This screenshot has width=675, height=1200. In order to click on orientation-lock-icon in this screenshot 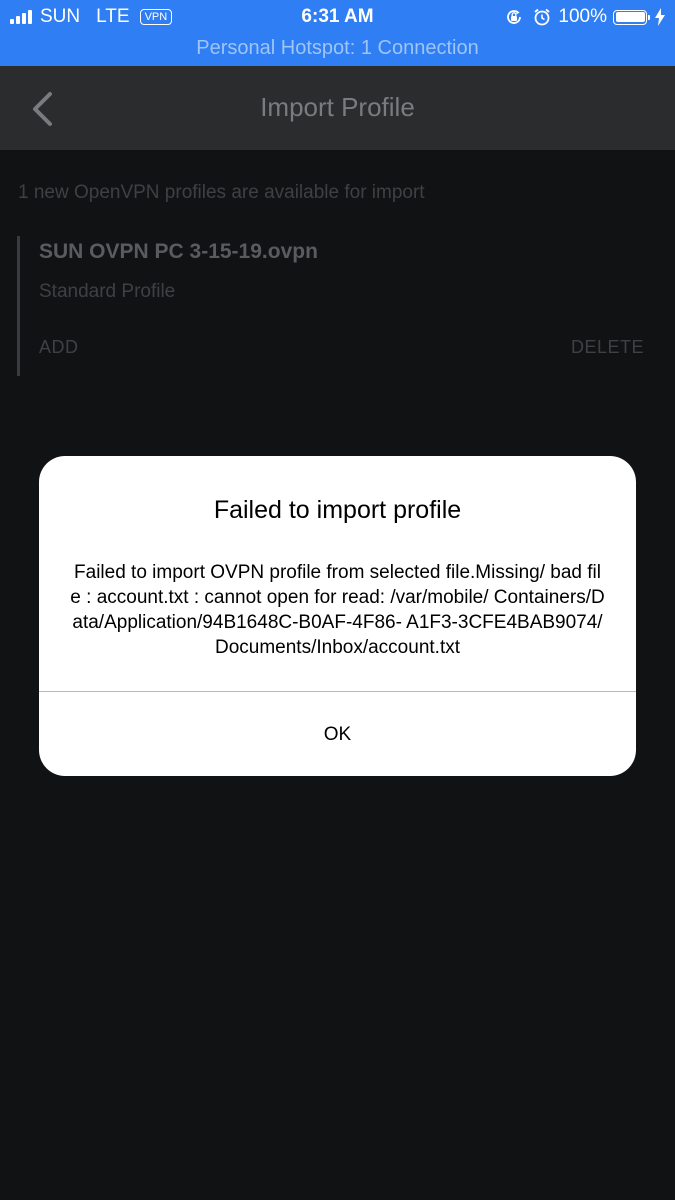, I will do `click(514, 17)`.